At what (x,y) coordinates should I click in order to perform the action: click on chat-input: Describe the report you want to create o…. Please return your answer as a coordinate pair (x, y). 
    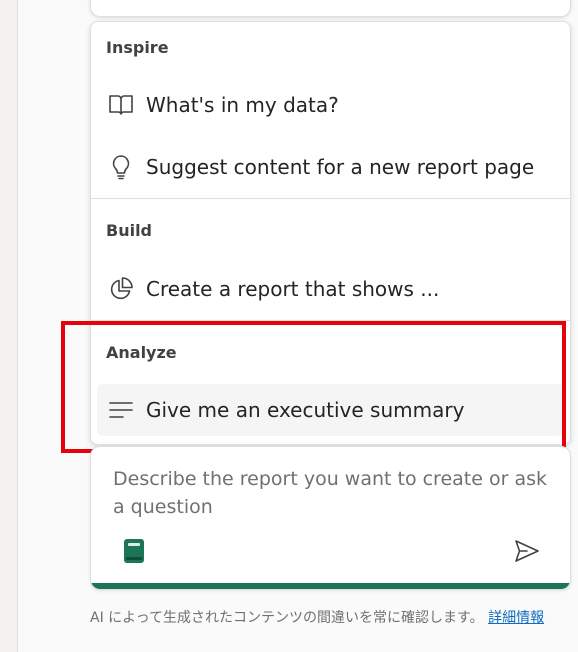
    Looking at the image, I should click on (333, 493).